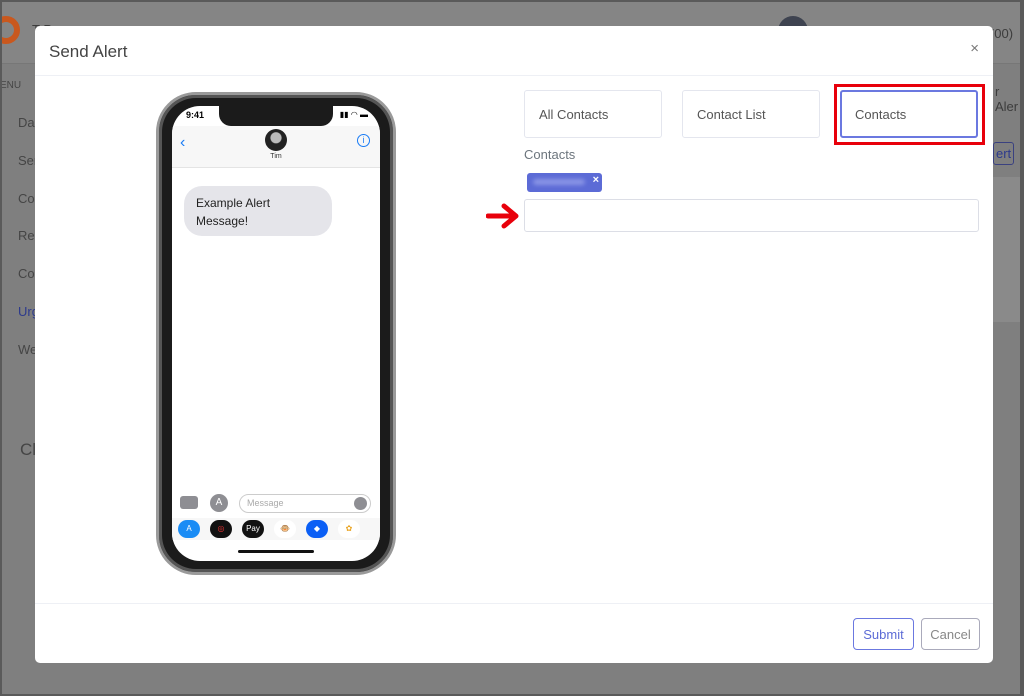 The height and width of the screenshot is (696, 1024). Describe the element at coordinates (265, 503) in the screenshot. I see `message-placeholder: Message` at that location.